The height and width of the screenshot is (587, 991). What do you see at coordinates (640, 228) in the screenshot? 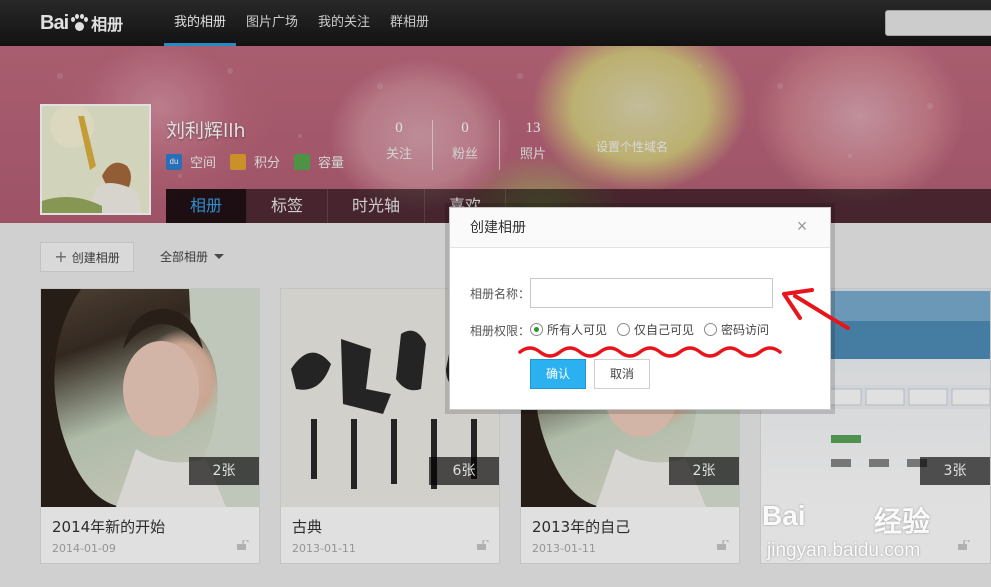
I see `dialog-title: 创建相册` at bounding box center [640, 228].